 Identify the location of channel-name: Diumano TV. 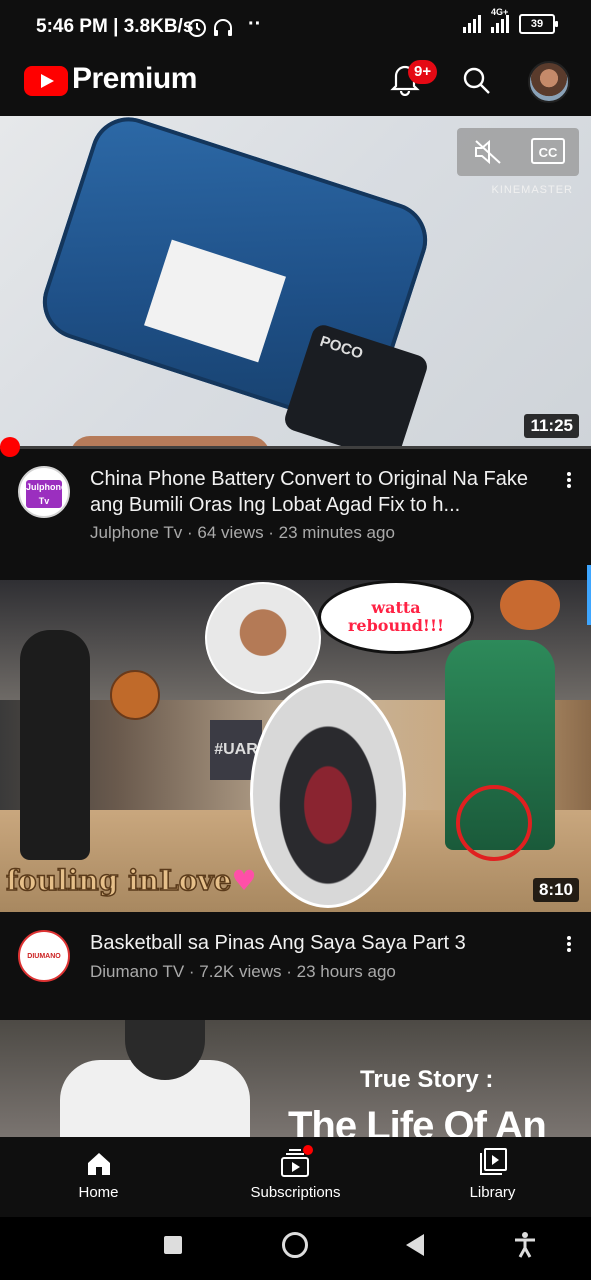
(137, 971).